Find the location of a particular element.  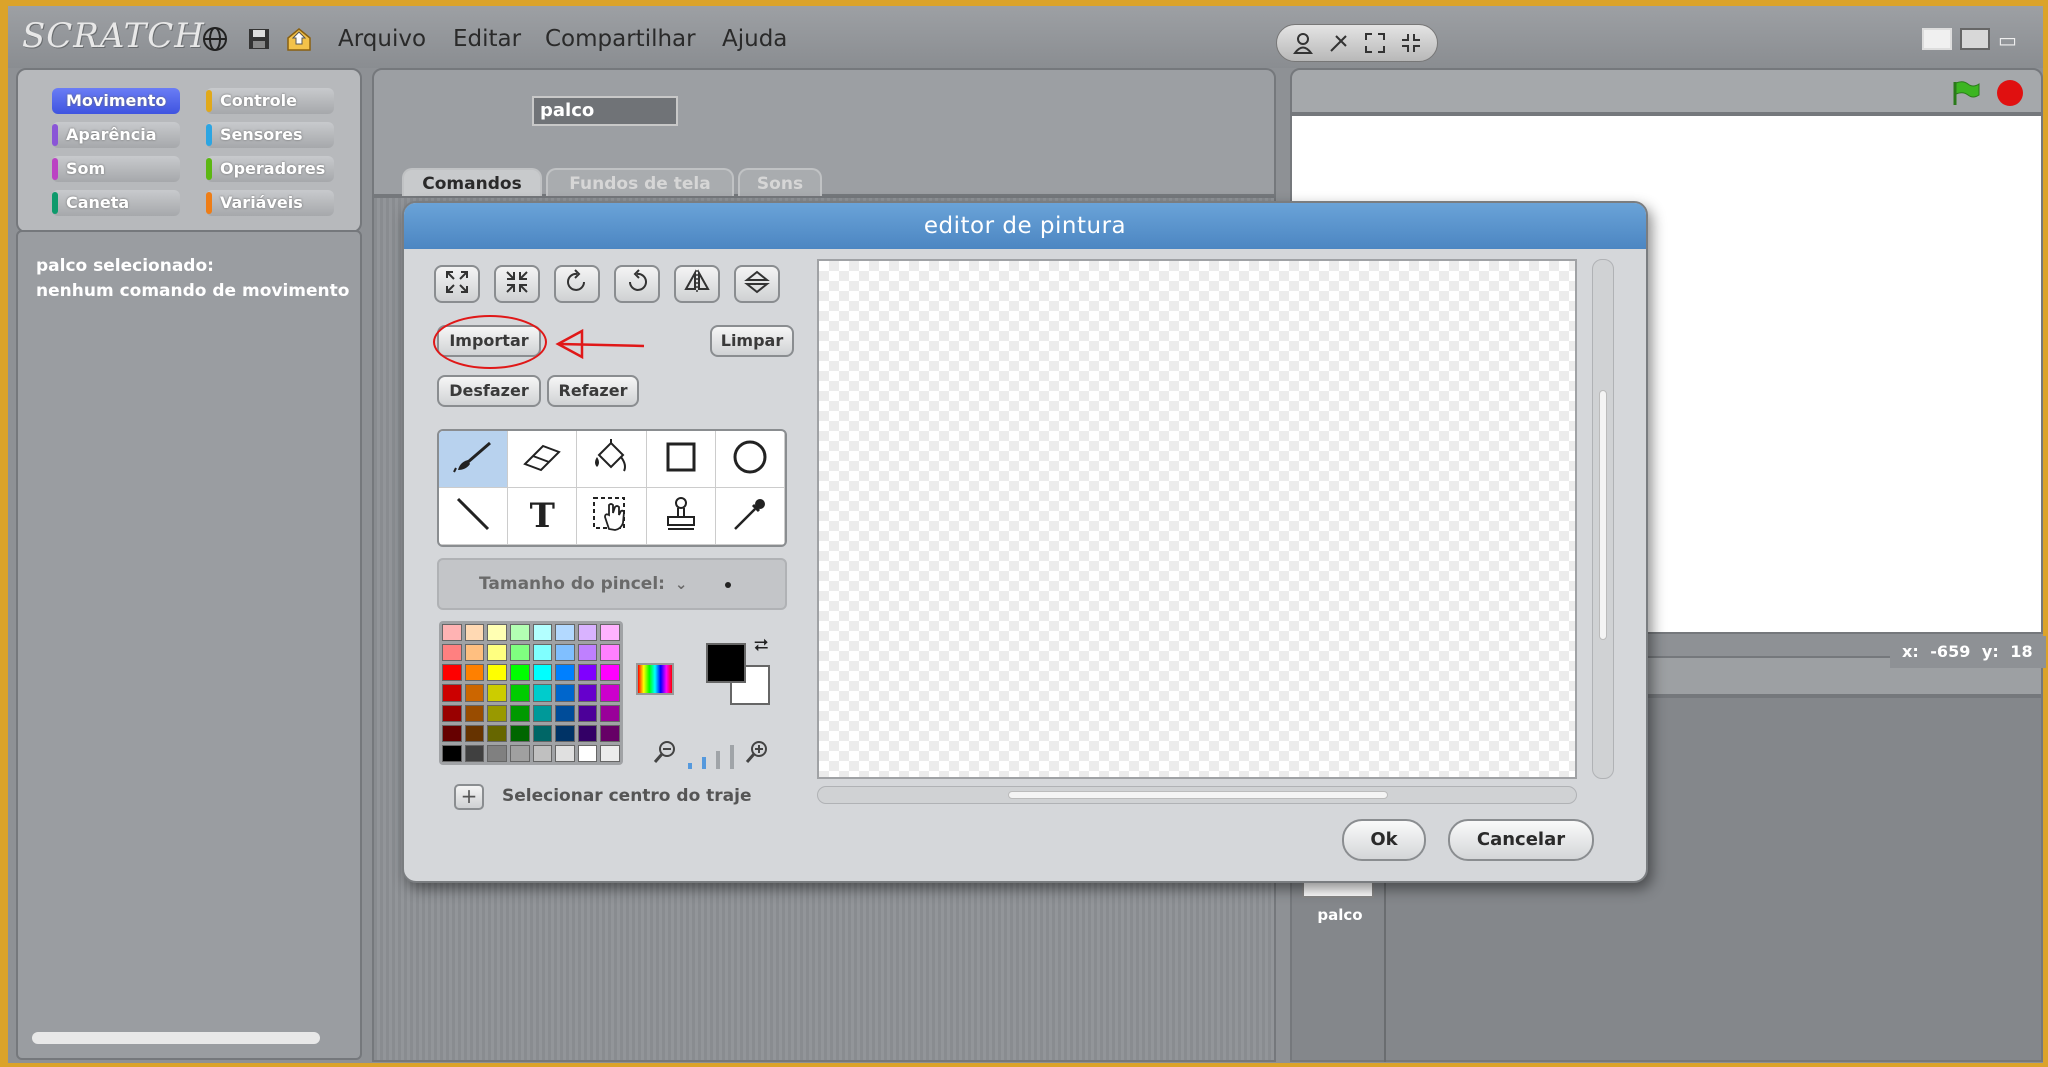

normal-stage-icon is located at coordinates (1975, 39).